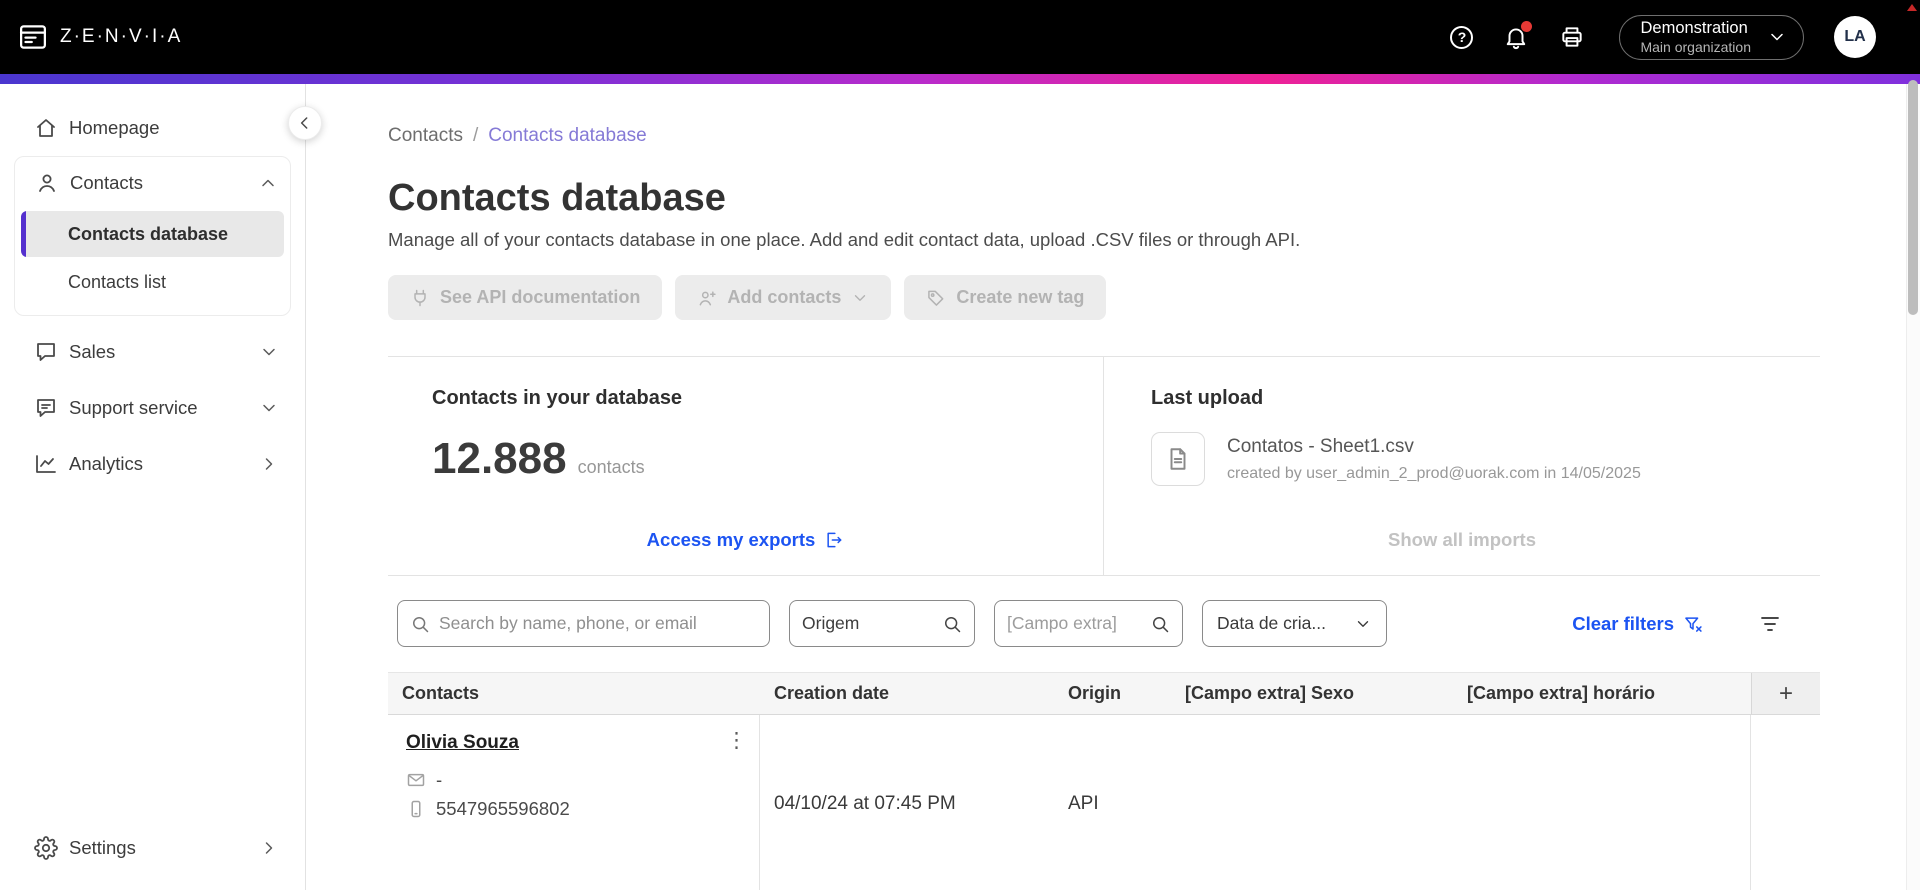 The image size is (1920, 890). I want to click on org-switcher: Demonstration Main organization, so click(1711, 37).